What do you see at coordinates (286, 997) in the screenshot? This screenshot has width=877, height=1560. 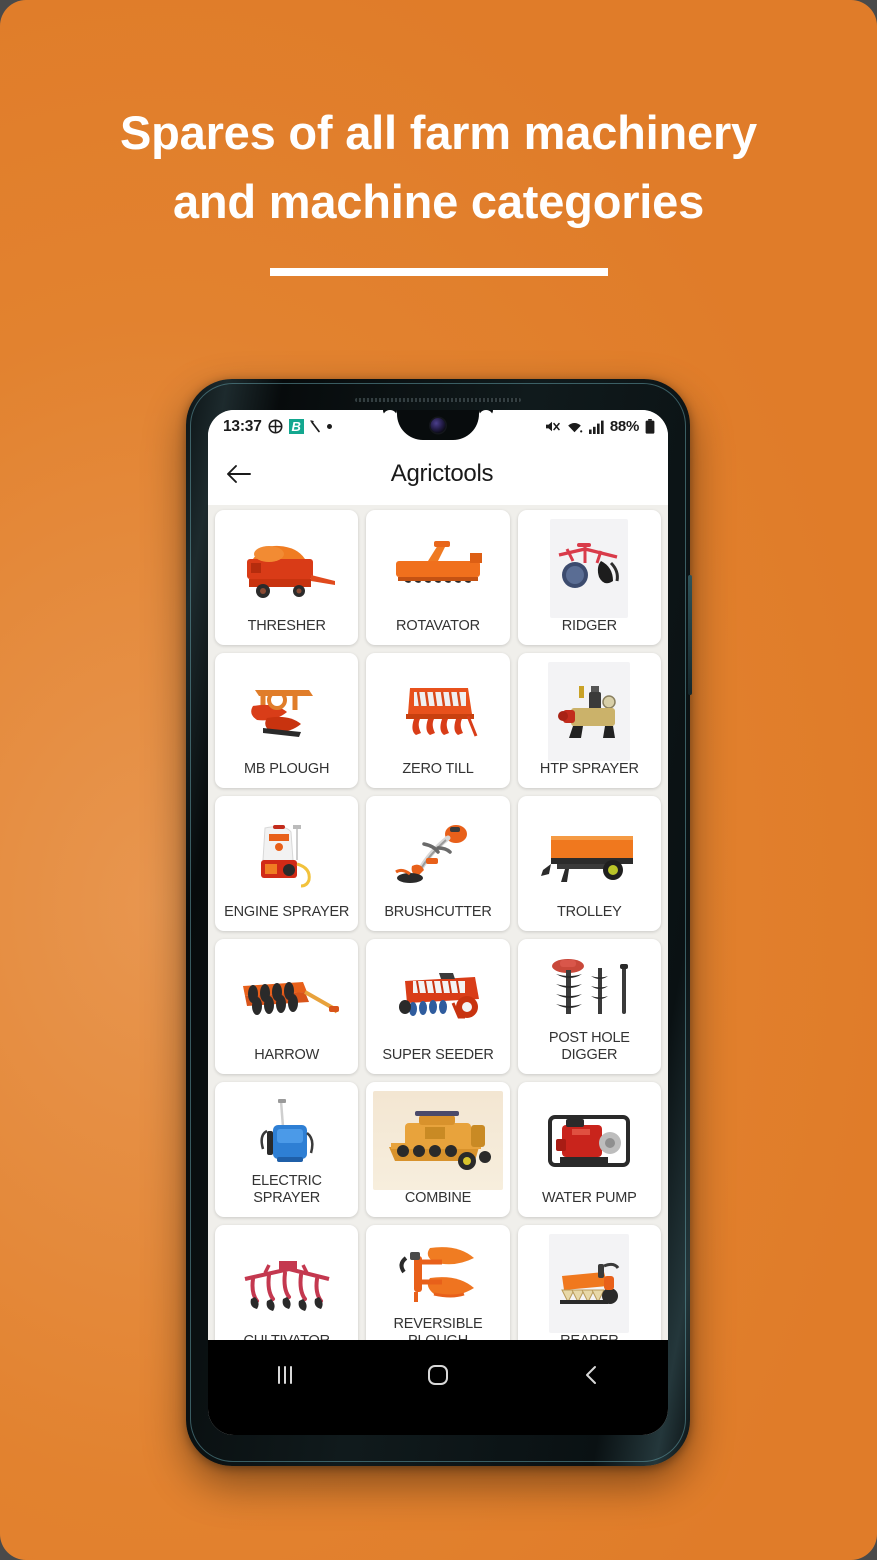 I see `harrow-icon` at bounding box center [286, 997].